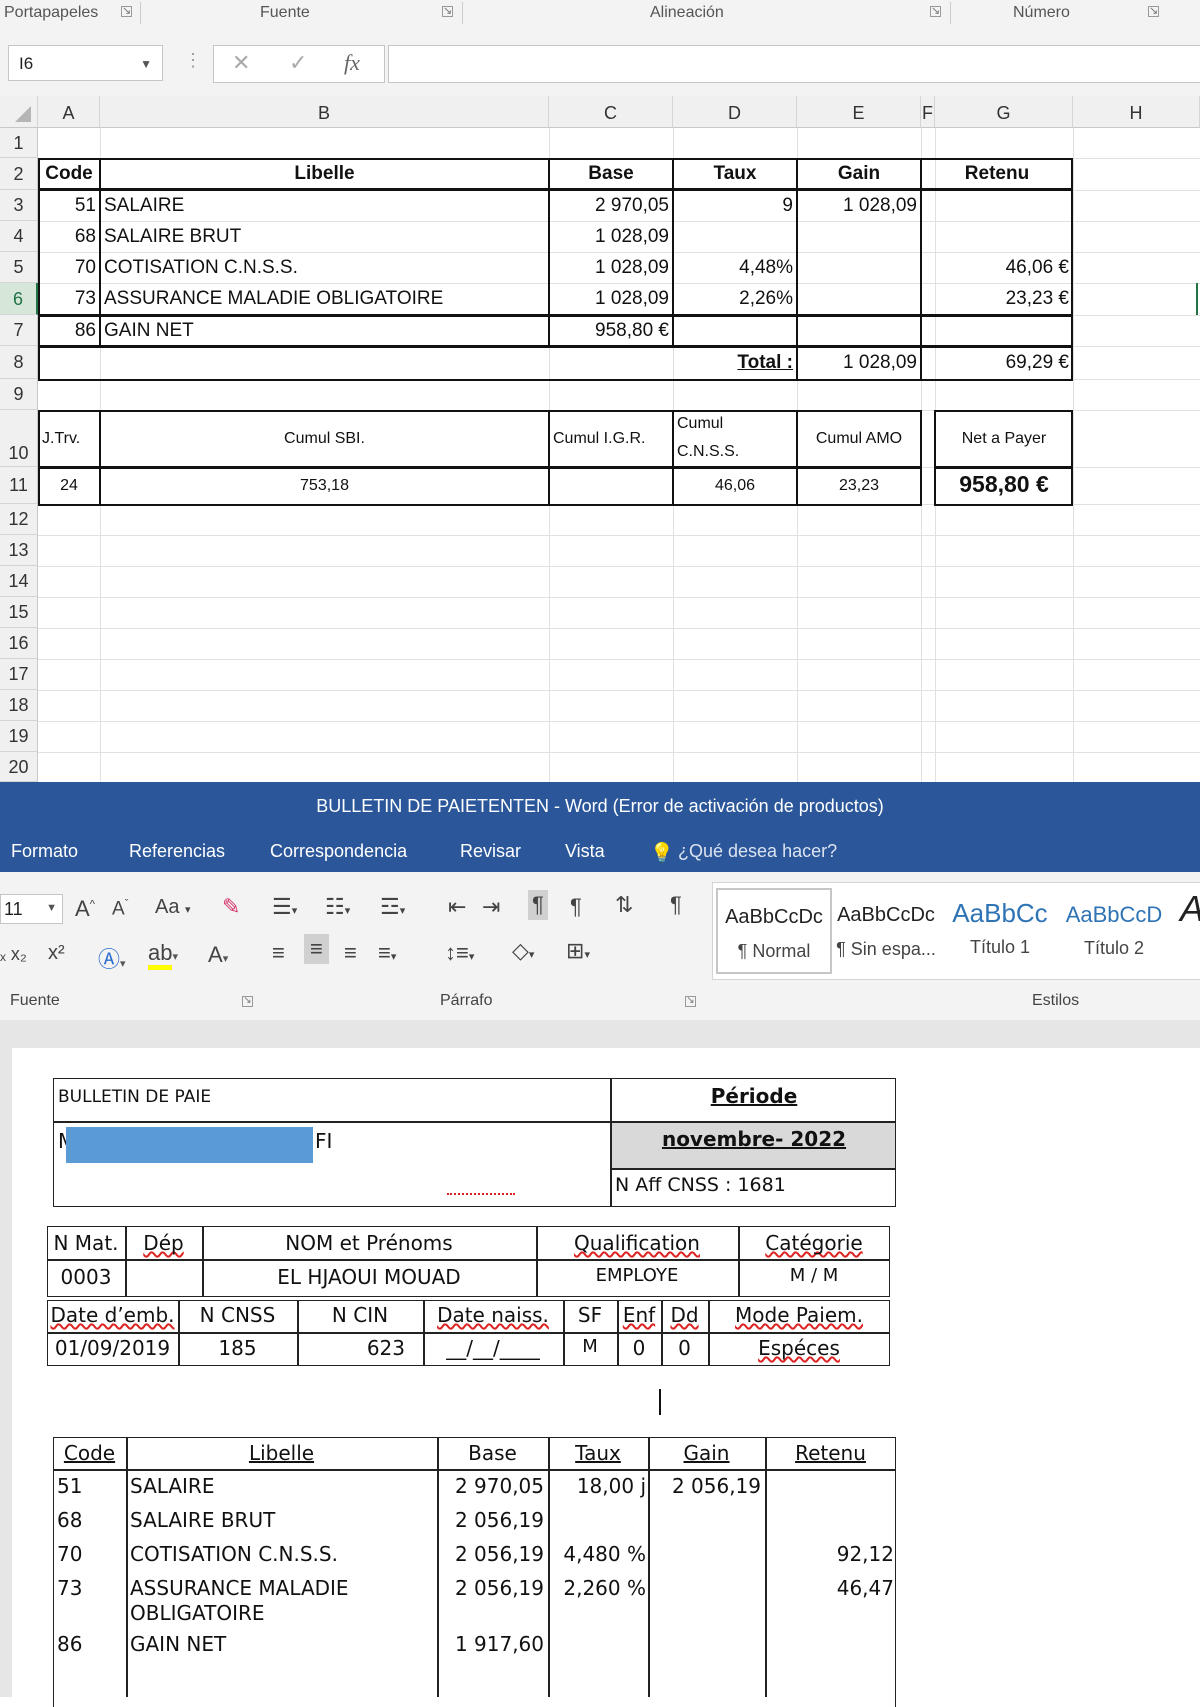 This screenshot has width=1200, height=1707. Describe the element at coordinates (324, 237) in the screenshot. I see `cell-libelle: SALAIRE BRUT` at that location.